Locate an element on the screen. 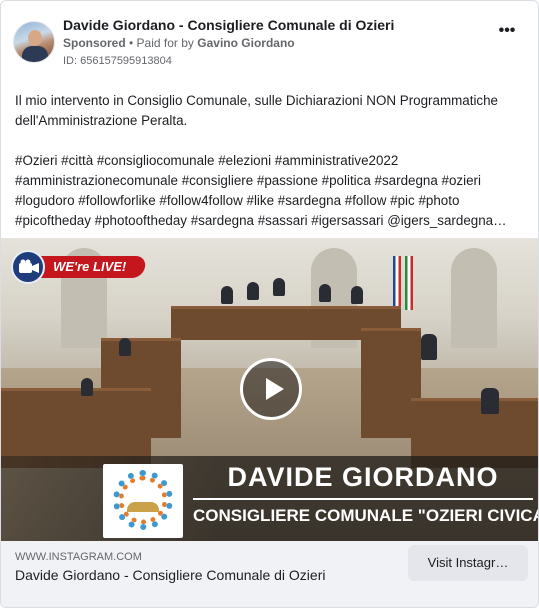 Image resolution: width=539 pixels, height=616 pixels. logo-bridge is located at coordinates (143, 507).